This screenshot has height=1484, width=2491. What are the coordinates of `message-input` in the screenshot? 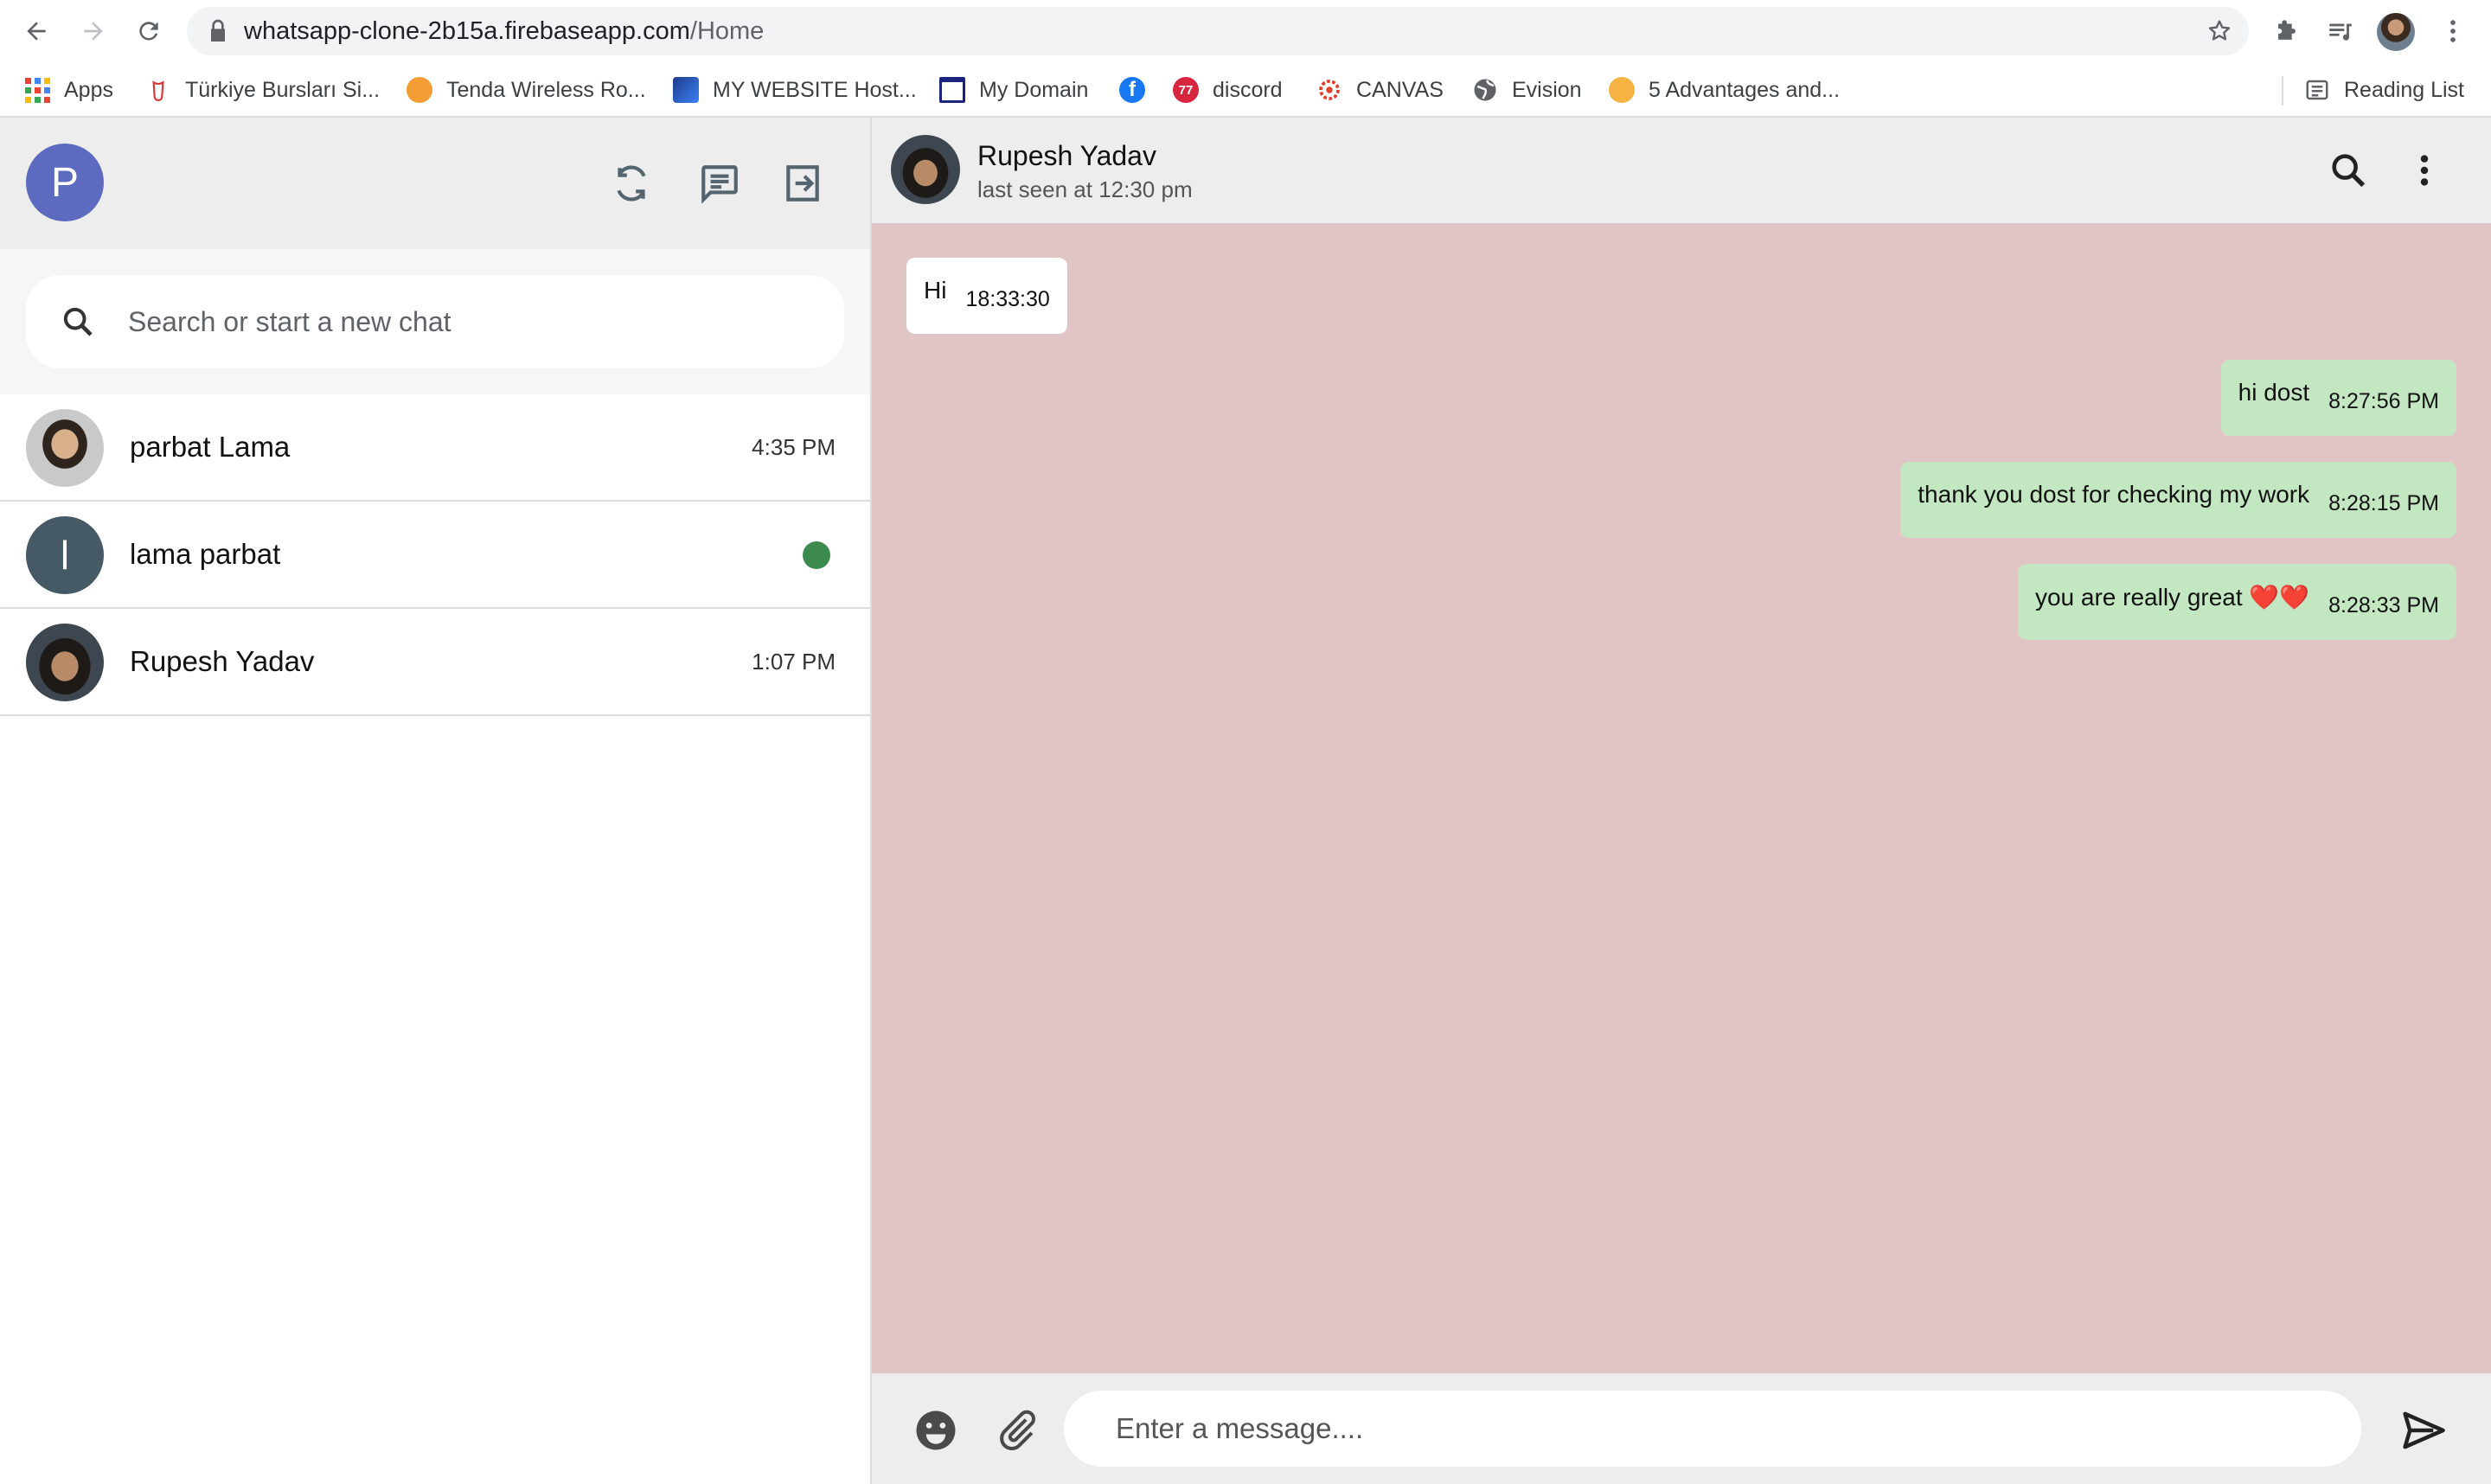 It's located at (1712, 1429).